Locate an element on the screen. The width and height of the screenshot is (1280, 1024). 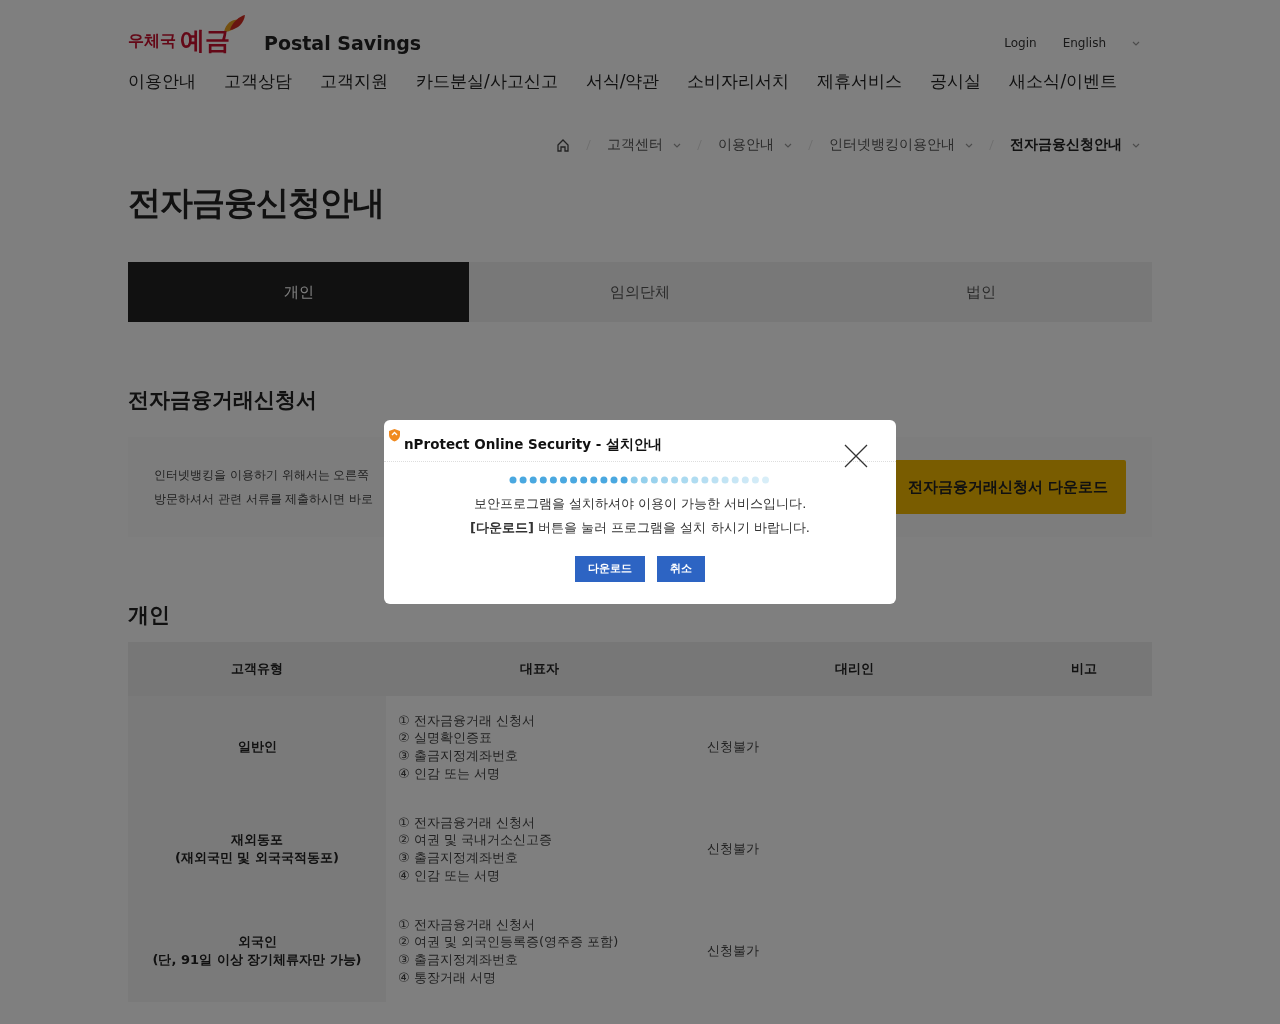
logo-english: Postal Savings is located at coordinates (343, 43).